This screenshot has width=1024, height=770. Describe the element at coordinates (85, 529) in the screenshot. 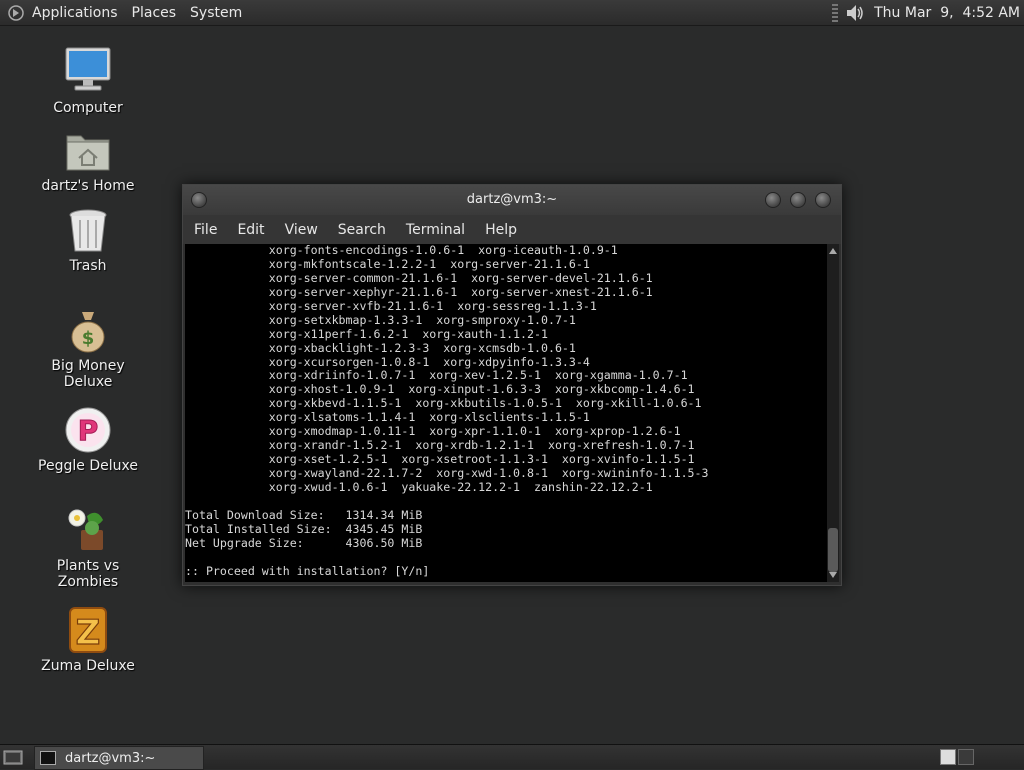

I see `plants-vs-zombies-icon` at that location.